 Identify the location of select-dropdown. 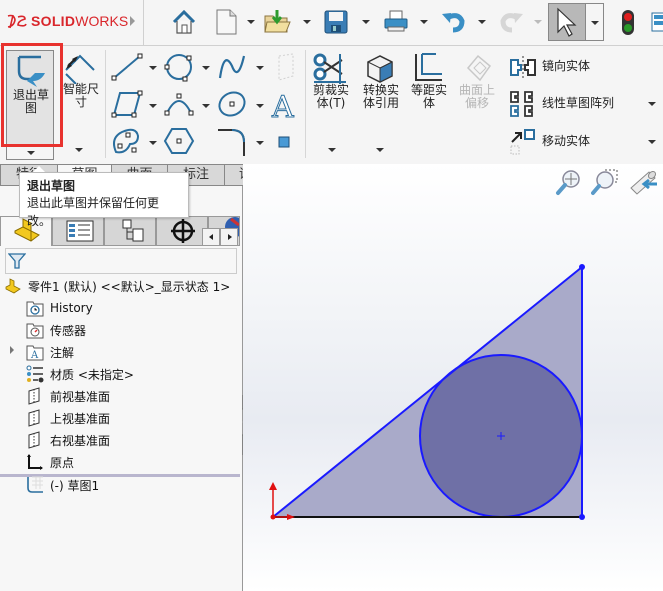
(595, 22).